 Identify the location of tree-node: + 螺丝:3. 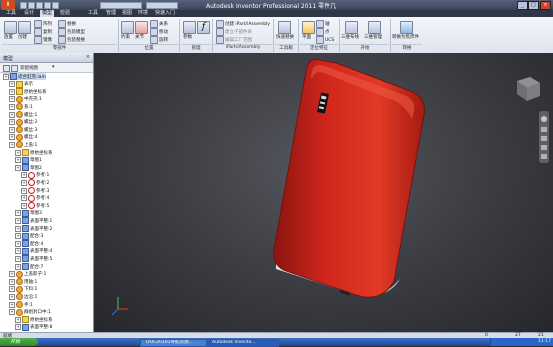
(23, 130).